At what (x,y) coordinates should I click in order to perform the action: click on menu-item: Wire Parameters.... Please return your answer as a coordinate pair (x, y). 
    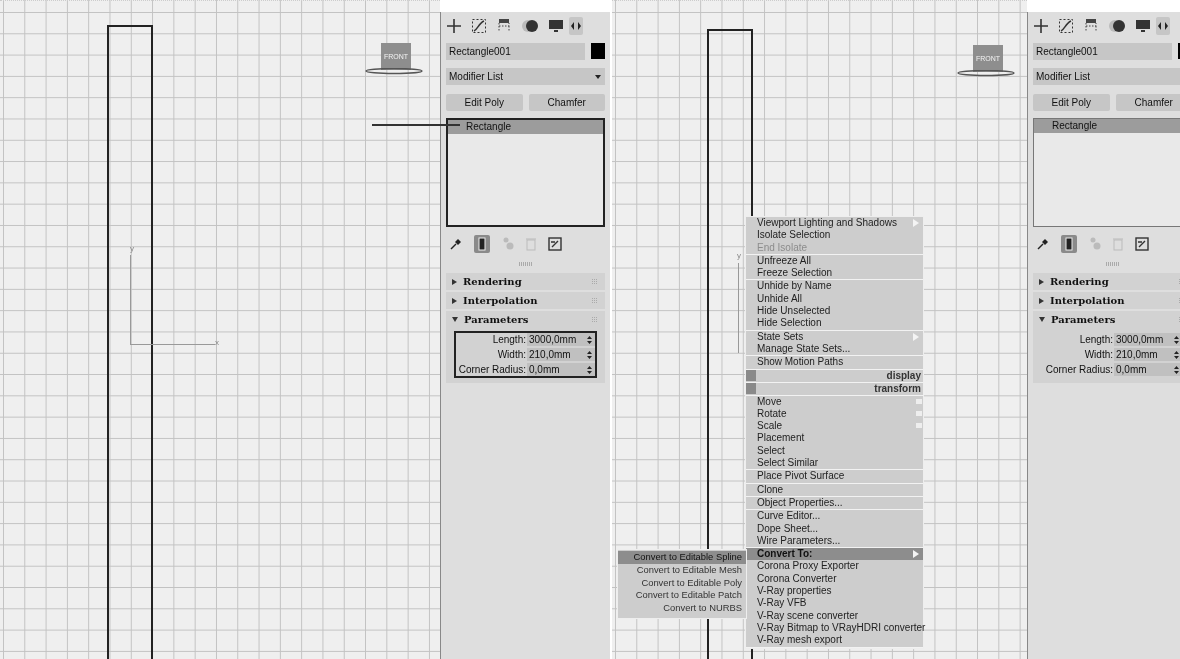
    Looking at the image, I should click on (834, 541).